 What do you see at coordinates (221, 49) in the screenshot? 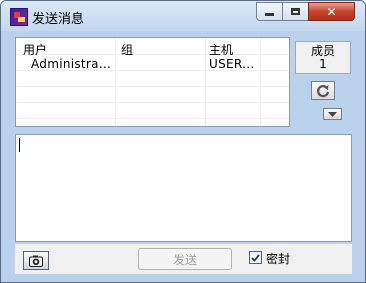
I see `column-header-host: 主机` at bounding box center [221, 49].